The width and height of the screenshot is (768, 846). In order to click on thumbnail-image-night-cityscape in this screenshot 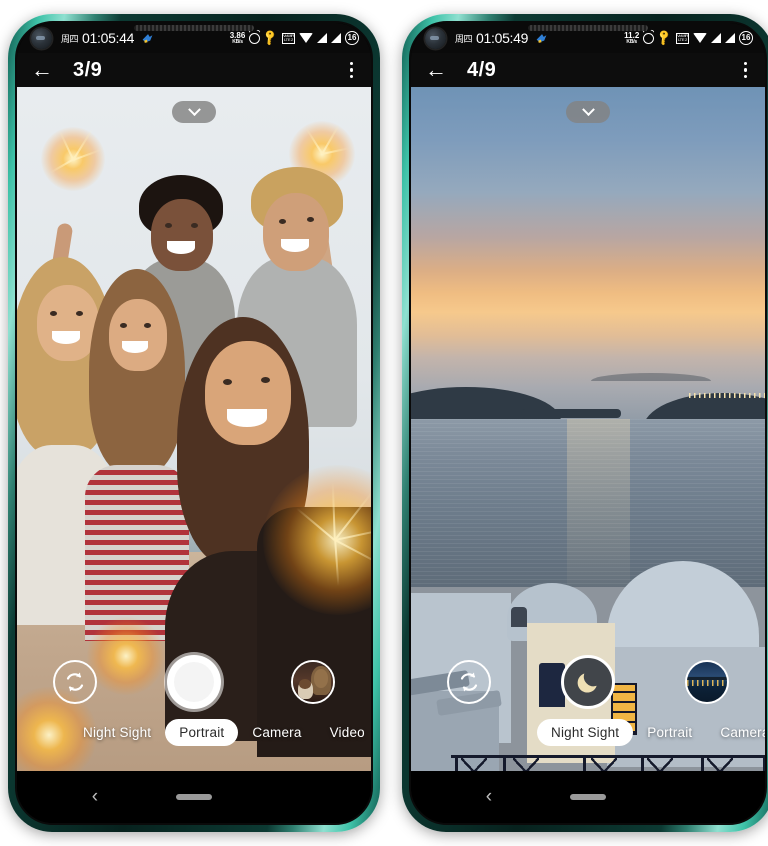, I will do `click(707, 682)`.